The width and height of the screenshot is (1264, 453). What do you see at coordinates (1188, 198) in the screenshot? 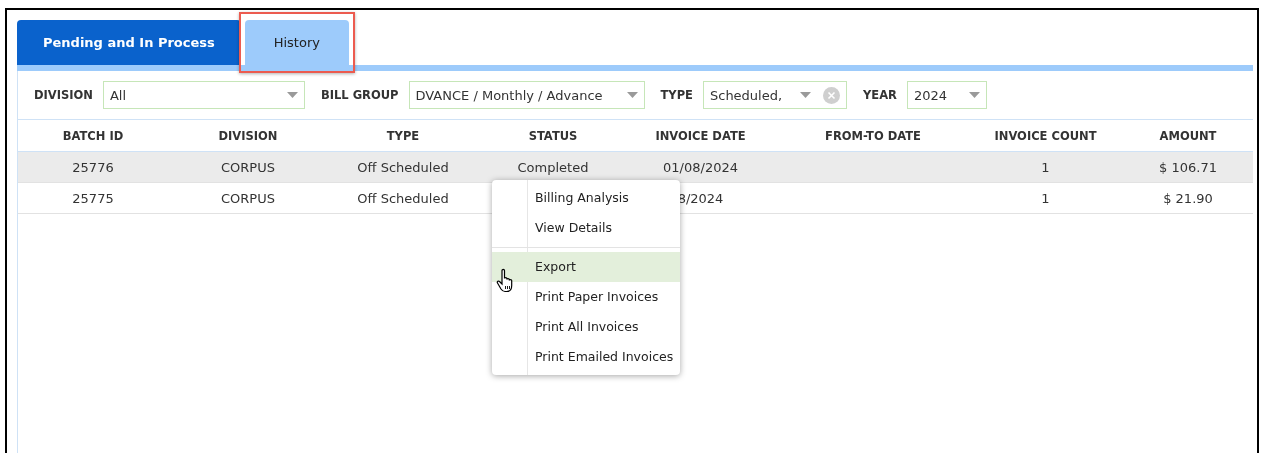
I see `table-cell: $ 21.90` at bounding box center [1188, 198].